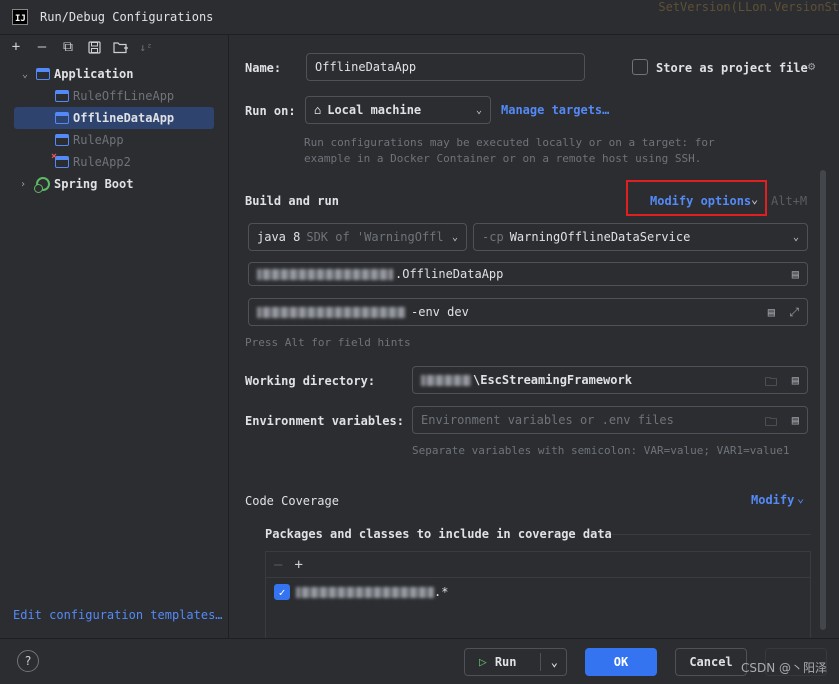 The height and width of the screenshot is (684, 839). I want to click on modify-options-shortcut: Alt+M, so click(789, 201).